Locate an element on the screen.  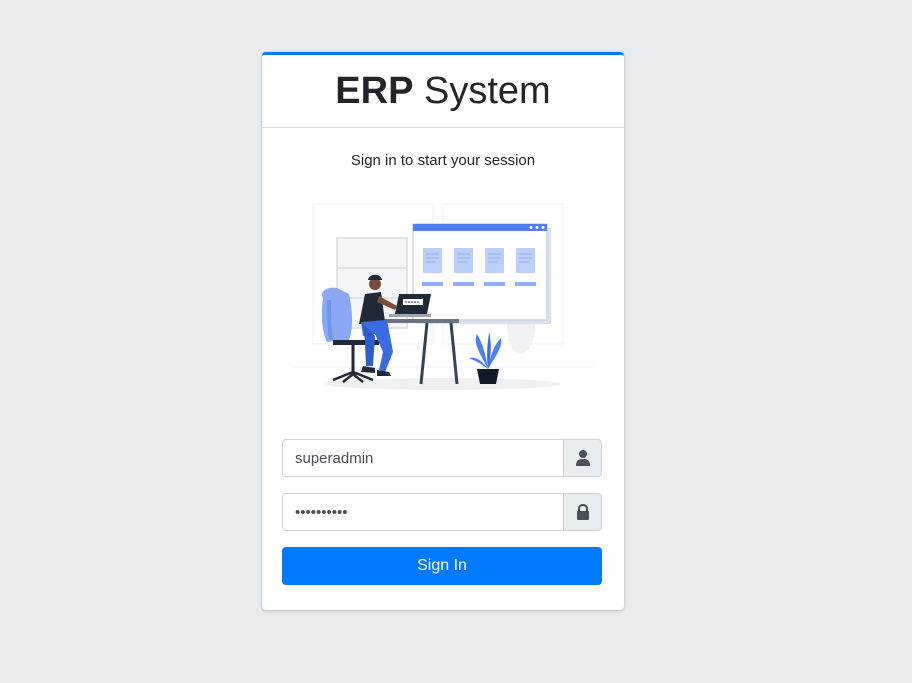
username-input-group is located at coordinates (442, 458).